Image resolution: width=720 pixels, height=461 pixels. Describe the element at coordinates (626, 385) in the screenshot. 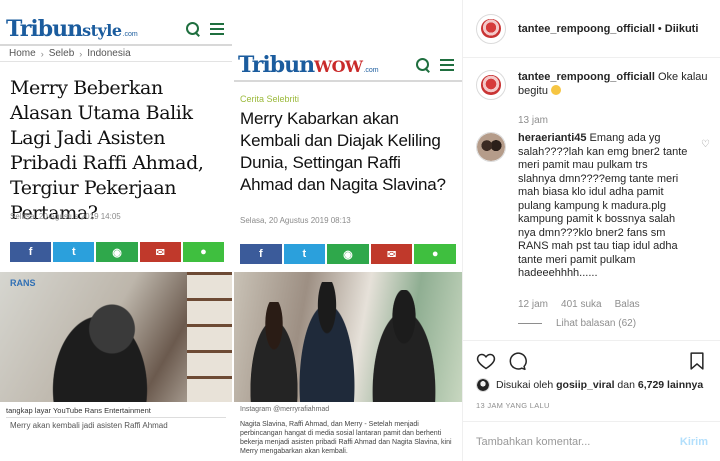

I see `liked-by-middle: dan` at that location.